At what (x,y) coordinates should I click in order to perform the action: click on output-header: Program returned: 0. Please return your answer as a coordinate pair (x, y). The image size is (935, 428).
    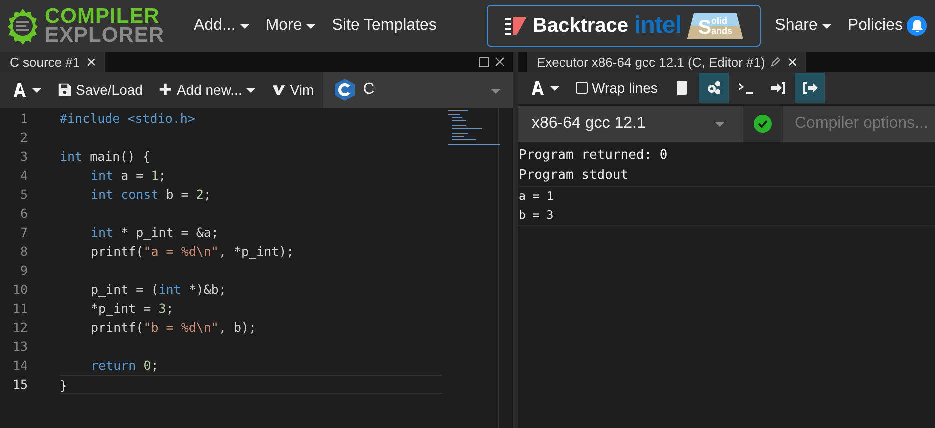
    Looking at the image, I should click on (593, 156).